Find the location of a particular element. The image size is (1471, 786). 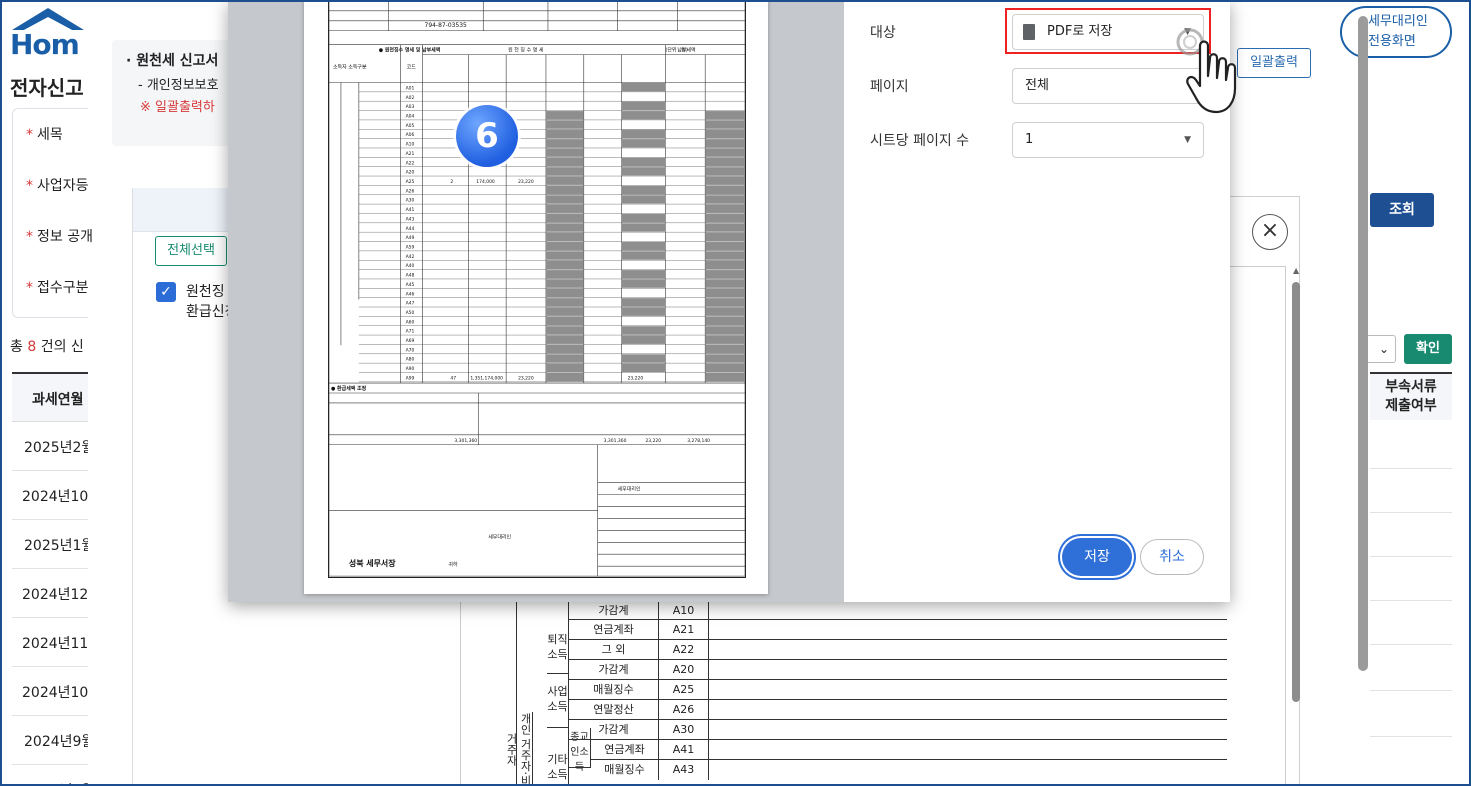

home-logo: Hom is located at coordinates (50, 34).